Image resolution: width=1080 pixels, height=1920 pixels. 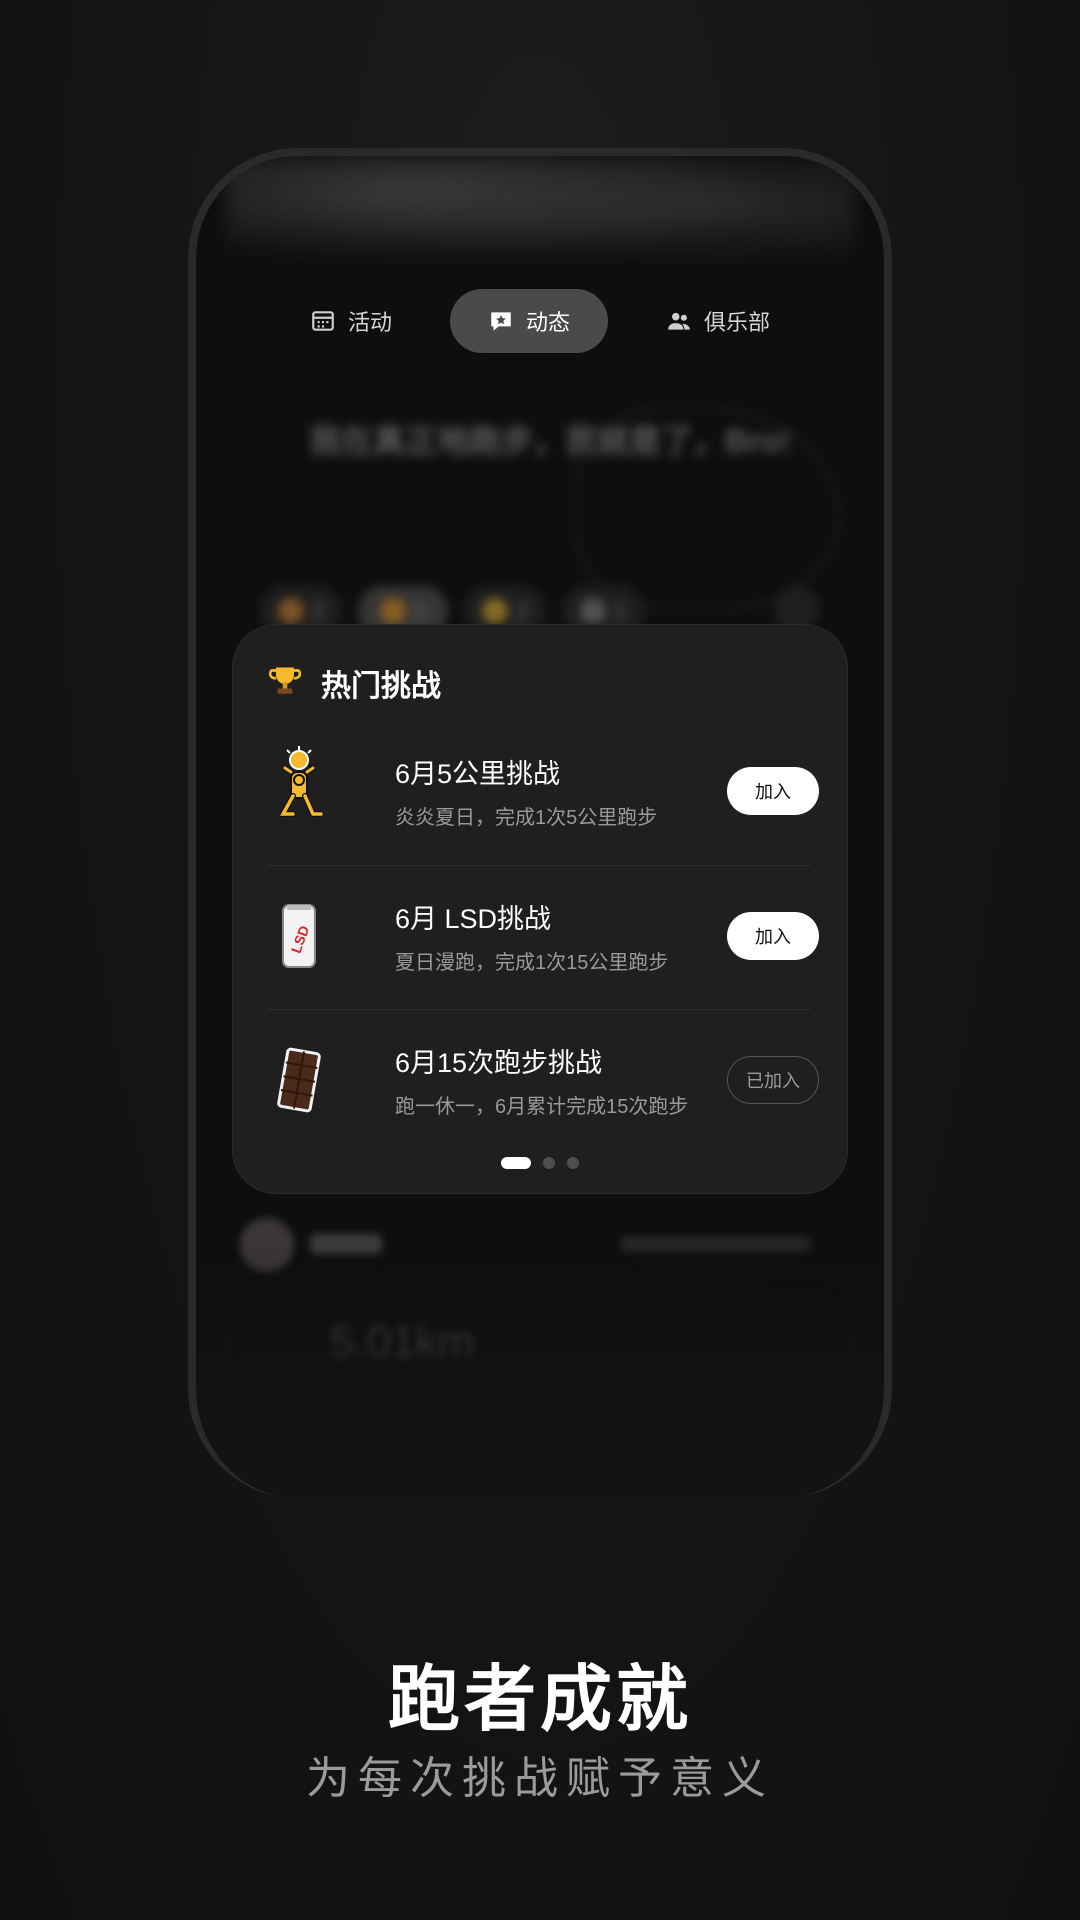 What do you see at coordinates (473, 919) in the screenshot?
I see `challenge-title: 6月 LSD挑战` at bounding box center [473, 919].